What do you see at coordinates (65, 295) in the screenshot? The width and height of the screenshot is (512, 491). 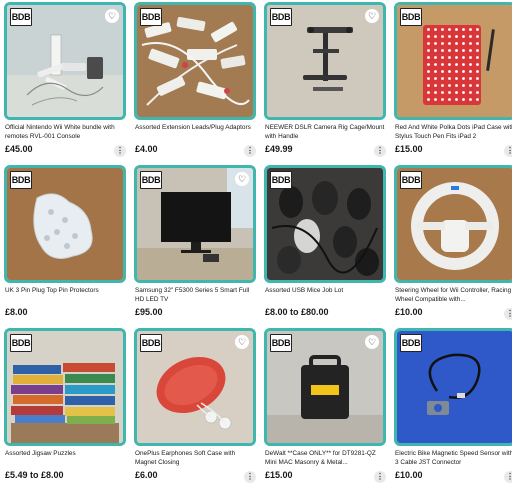 I see `listing-title: UK 3 Pin Plug Top Pin Protectors` at bounding box center [65, 295].